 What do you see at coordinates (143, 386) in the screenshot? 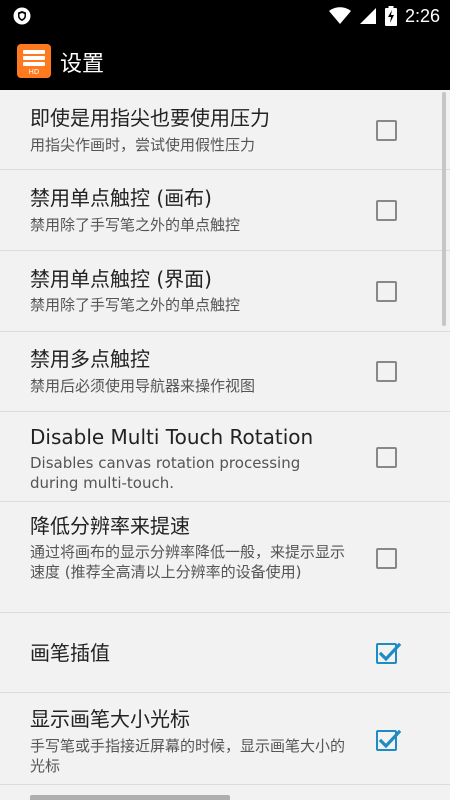
I see `setting-summary: 禁用后必须使用导航器来操作视图` at bounding box center [143, 386].